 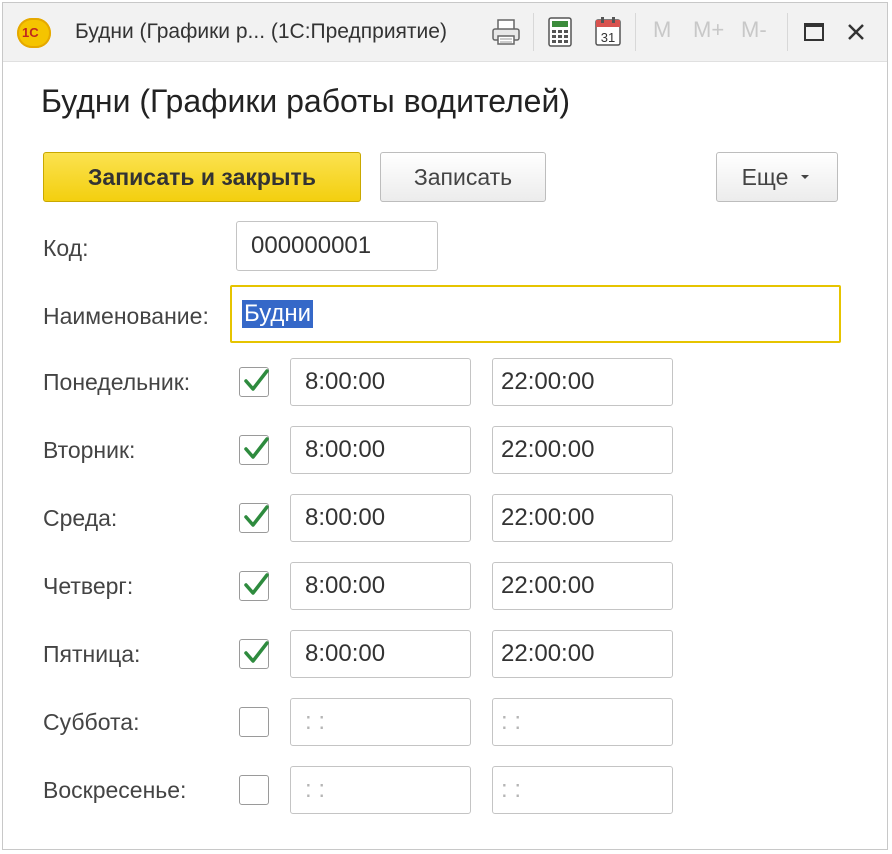 I want to click on name-value: Будни, so click(x=278, y=314).